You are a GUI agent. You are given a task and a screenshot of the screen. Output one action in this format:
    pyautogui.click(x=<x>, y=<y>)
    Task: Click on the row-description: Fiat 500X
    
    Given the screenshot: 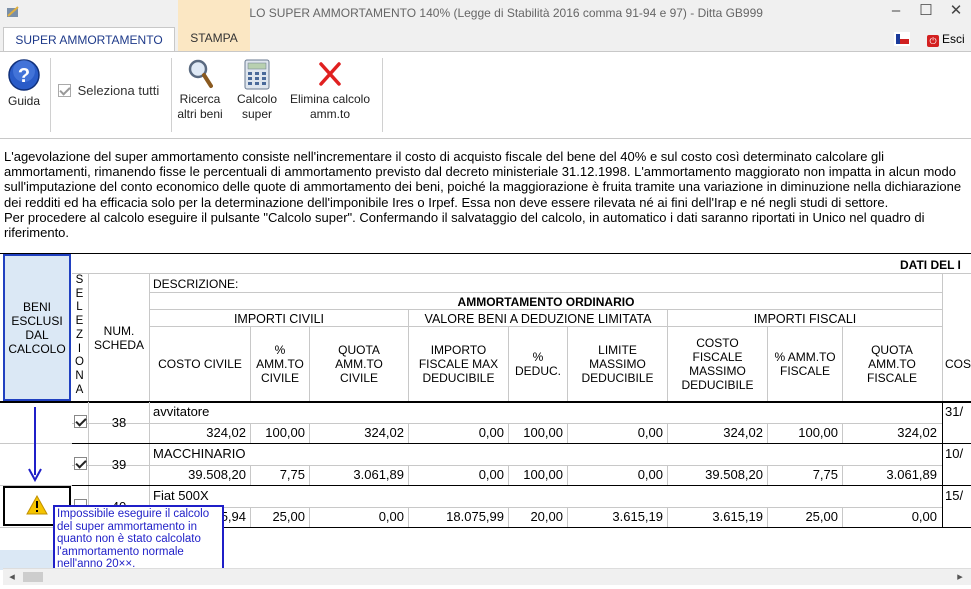 What is the action you would take?
    pyautogui.click(x=181, y=495)
    